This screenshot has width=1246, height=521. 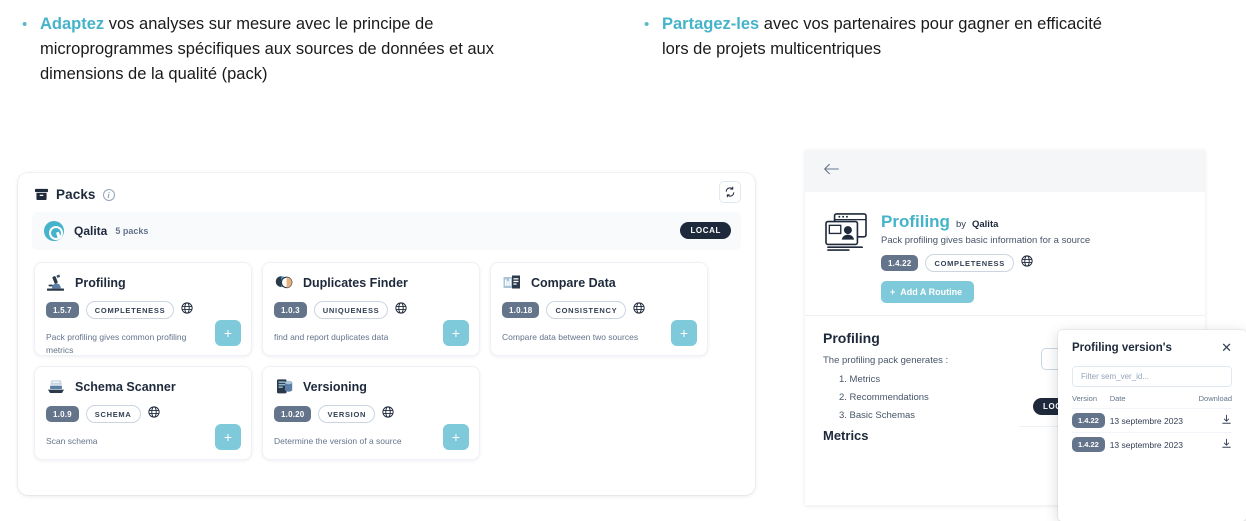 What do you see at coordinates (125, 386) in the screenshot?
I see `pack-card-name: Schema Scanner` at bounding box center [125, 386].